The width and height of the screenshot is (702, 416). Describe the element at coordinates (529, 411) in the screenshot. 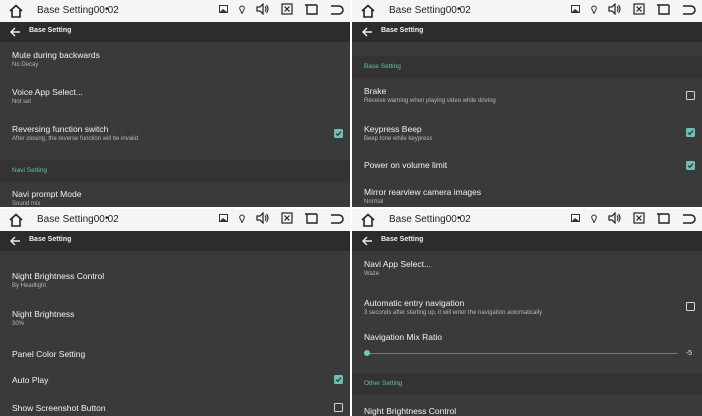

I see `setting-night-brightness-control: Night Brightness Control` at that location.